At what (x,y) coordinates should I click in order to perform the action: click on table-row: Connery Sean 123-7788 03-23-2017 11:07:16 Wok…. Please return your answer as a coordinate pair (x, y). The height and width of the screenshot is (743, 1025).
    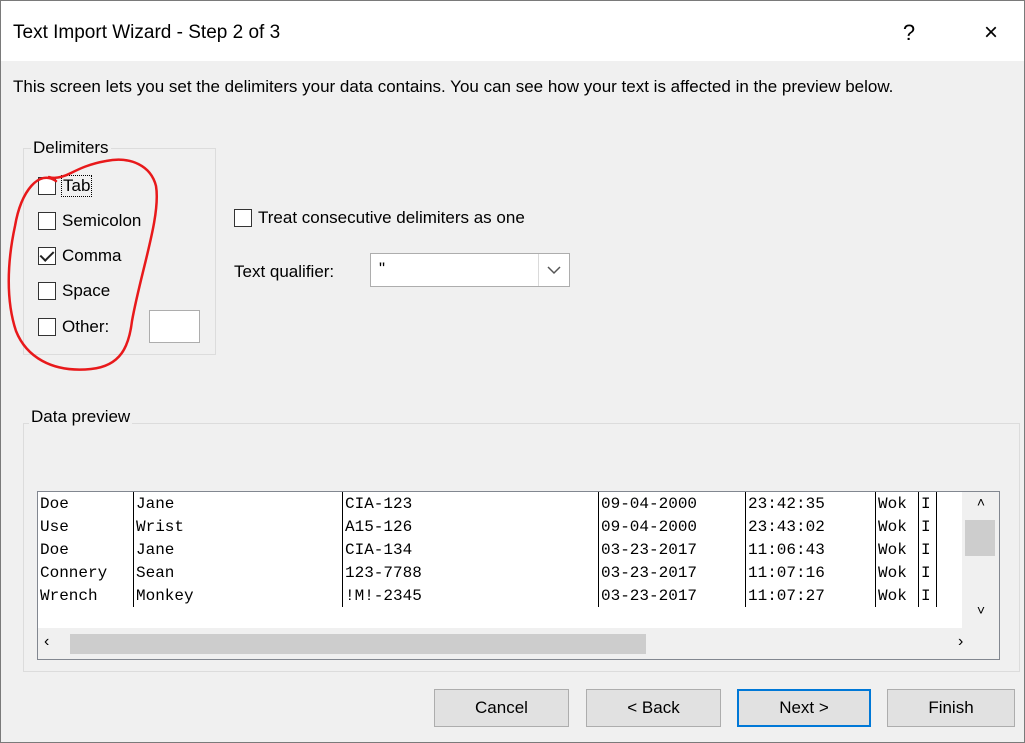
    Looking at the image, I should click on (487, 572).